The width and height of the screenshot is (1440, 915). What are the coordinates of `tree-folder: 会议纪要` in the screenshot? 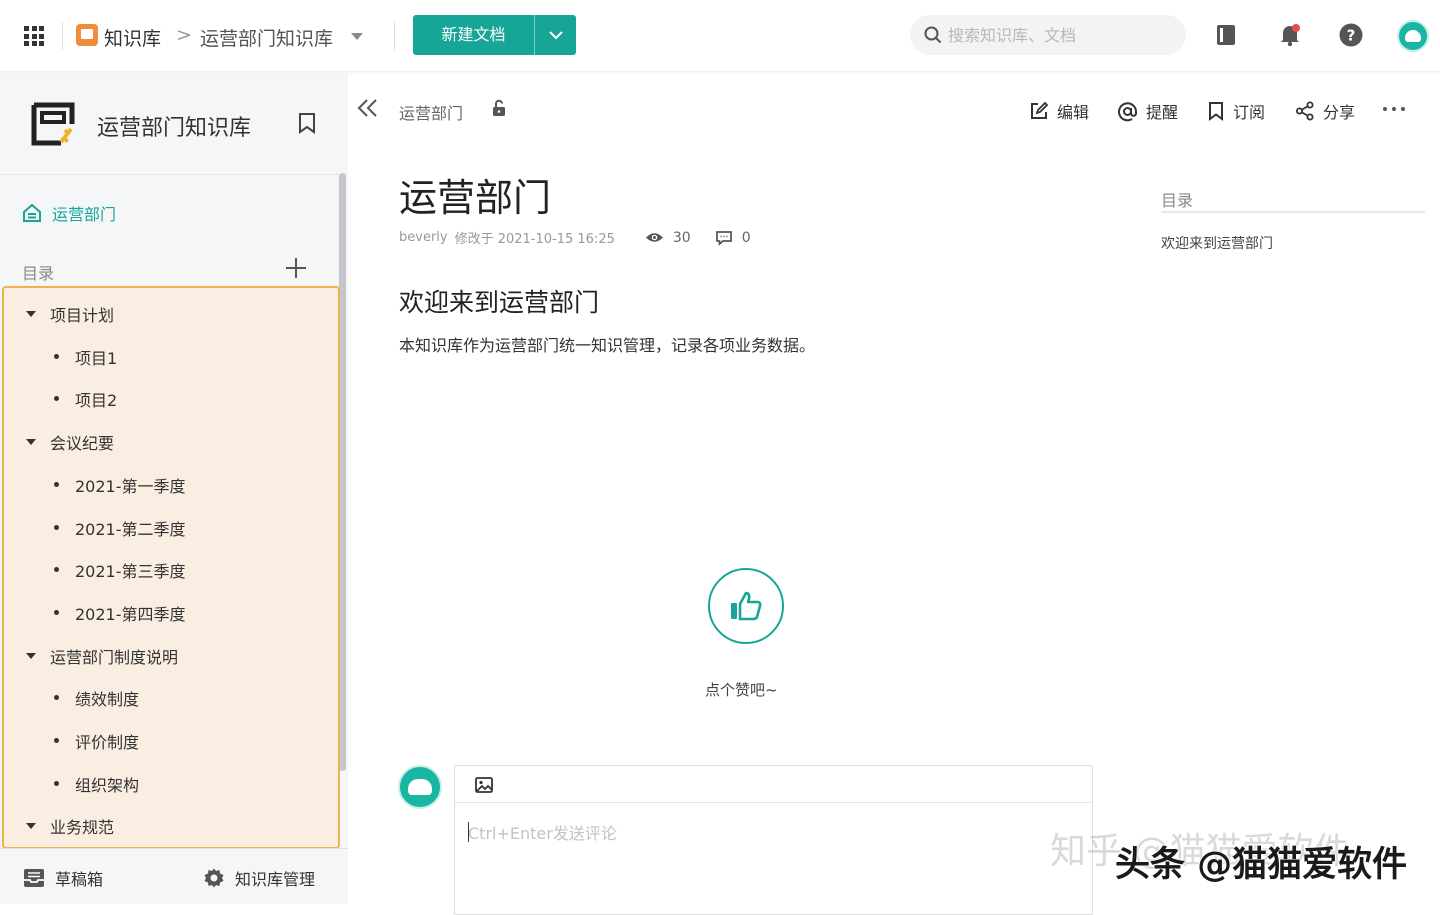 It's located at (171, 439).